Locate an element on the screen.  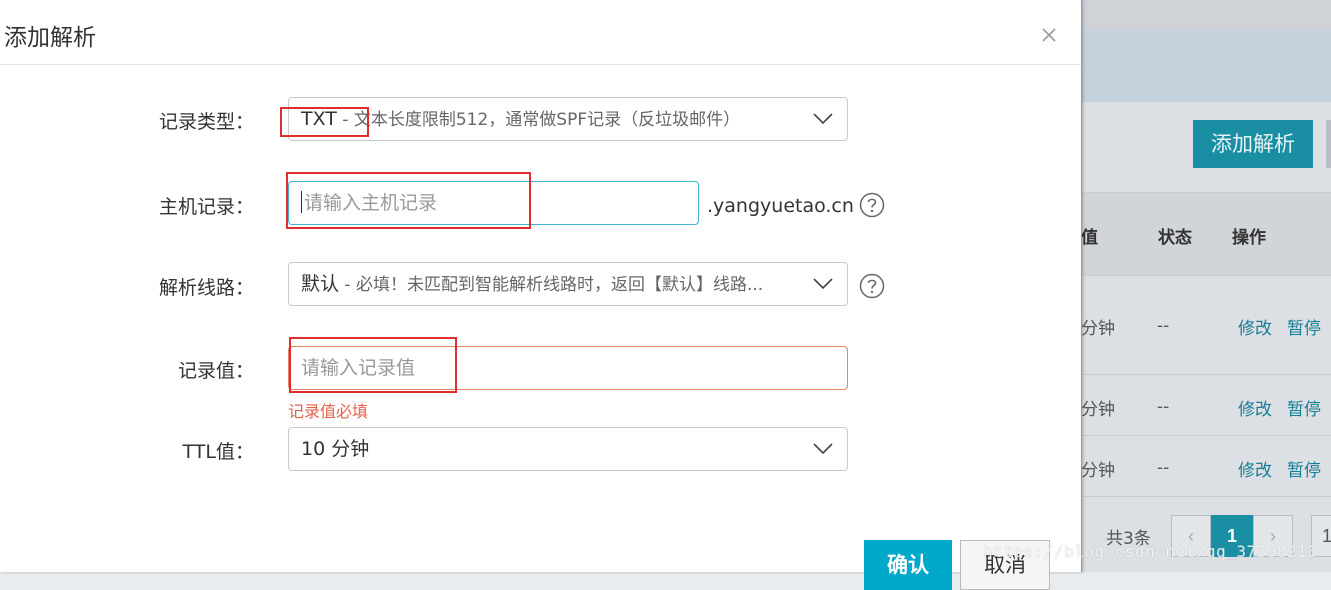
column-action-header: 操作 is located at coordinates (1249, 238).